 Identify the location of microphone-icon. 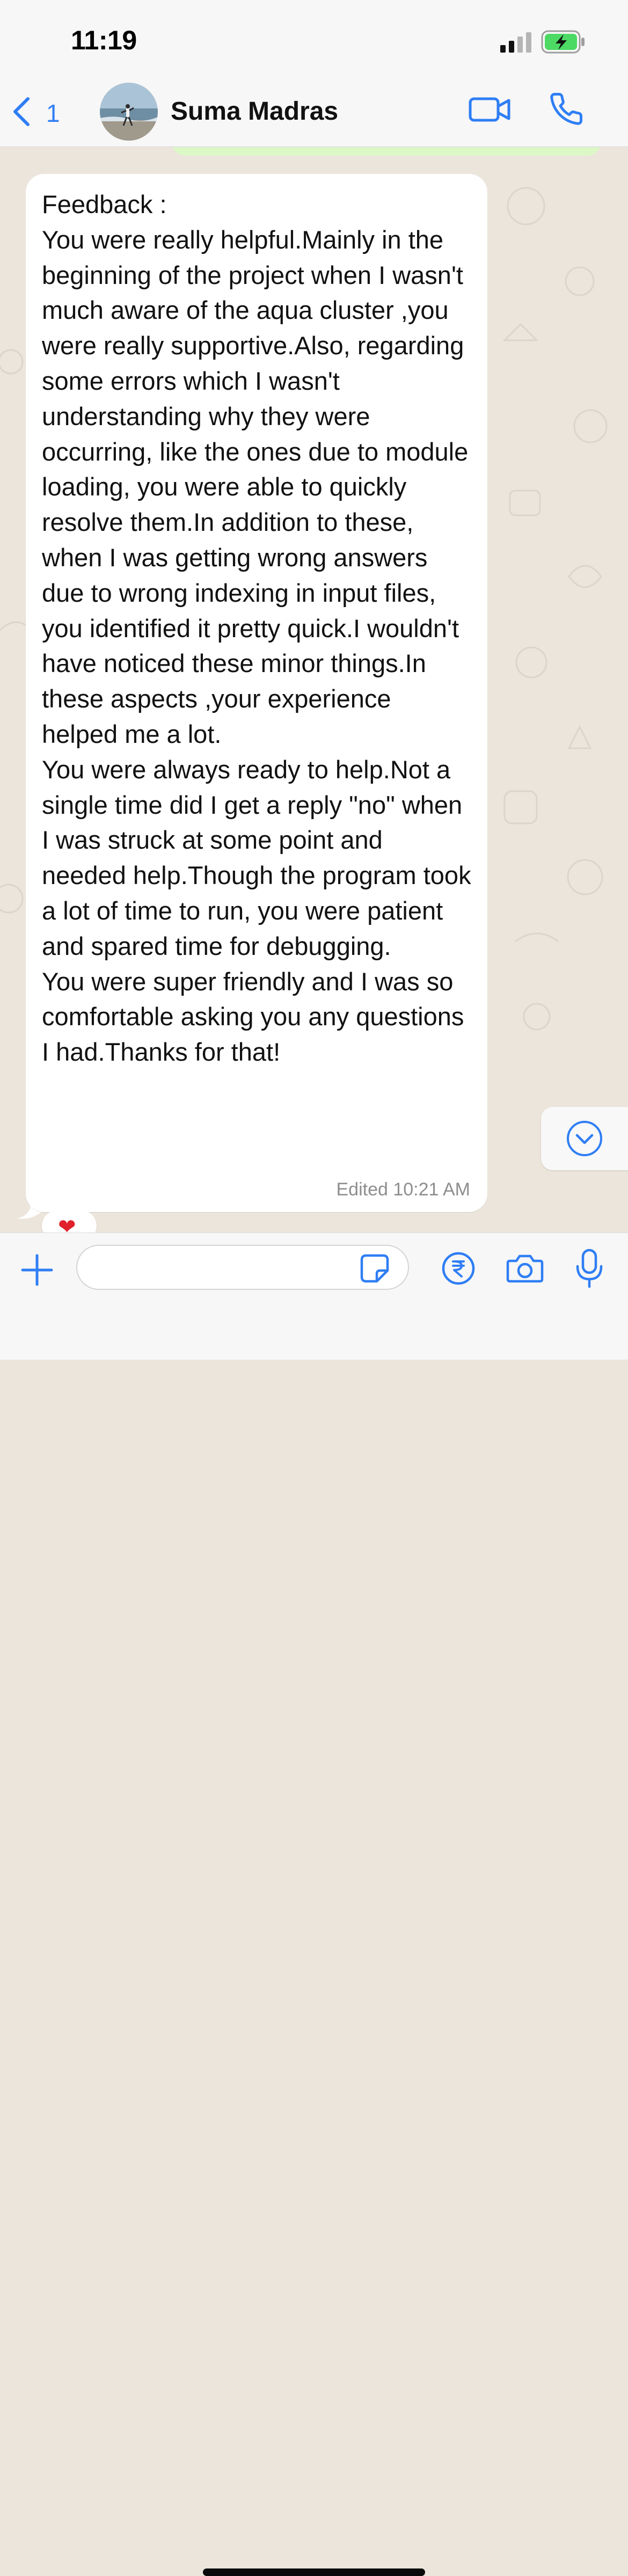
(589, 1270).